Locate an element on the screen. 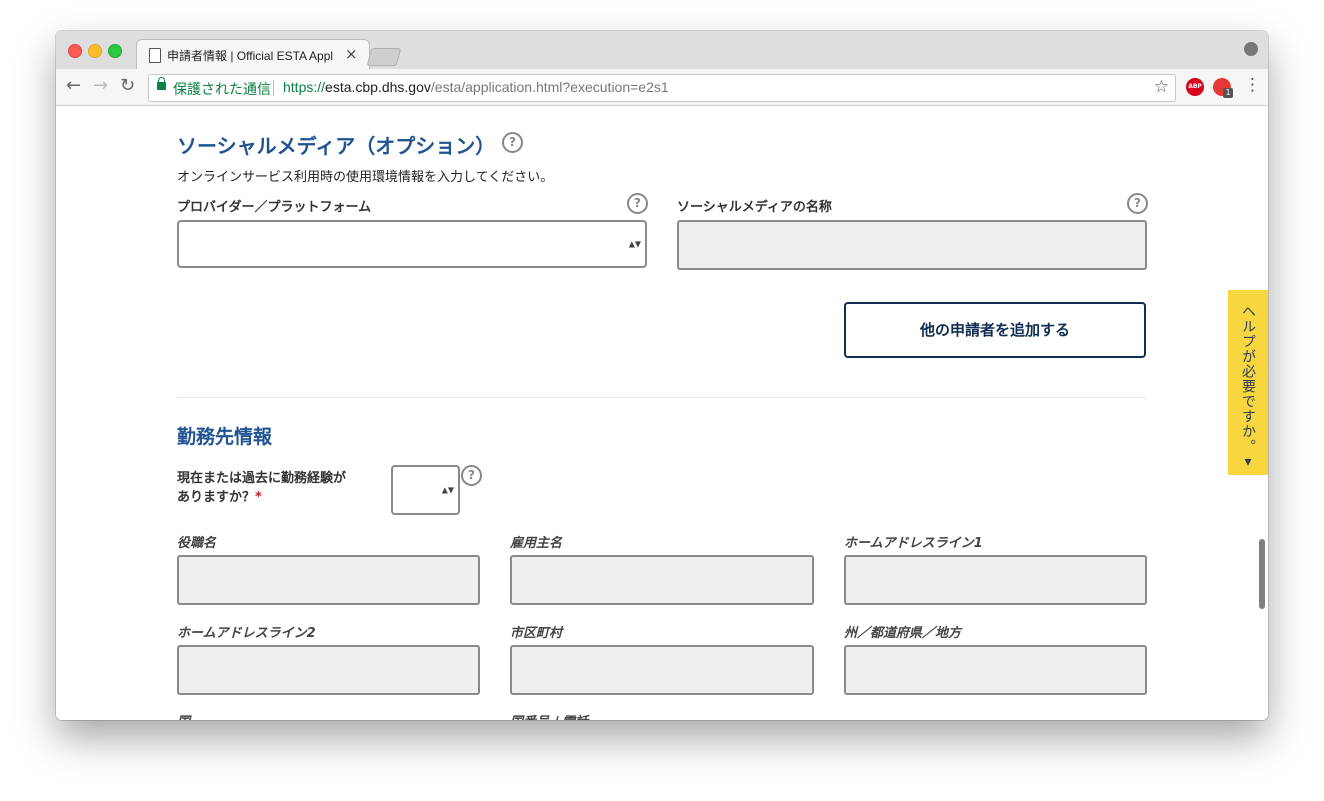  job-title-label: 役職名 is located at coordinates (197, 543).